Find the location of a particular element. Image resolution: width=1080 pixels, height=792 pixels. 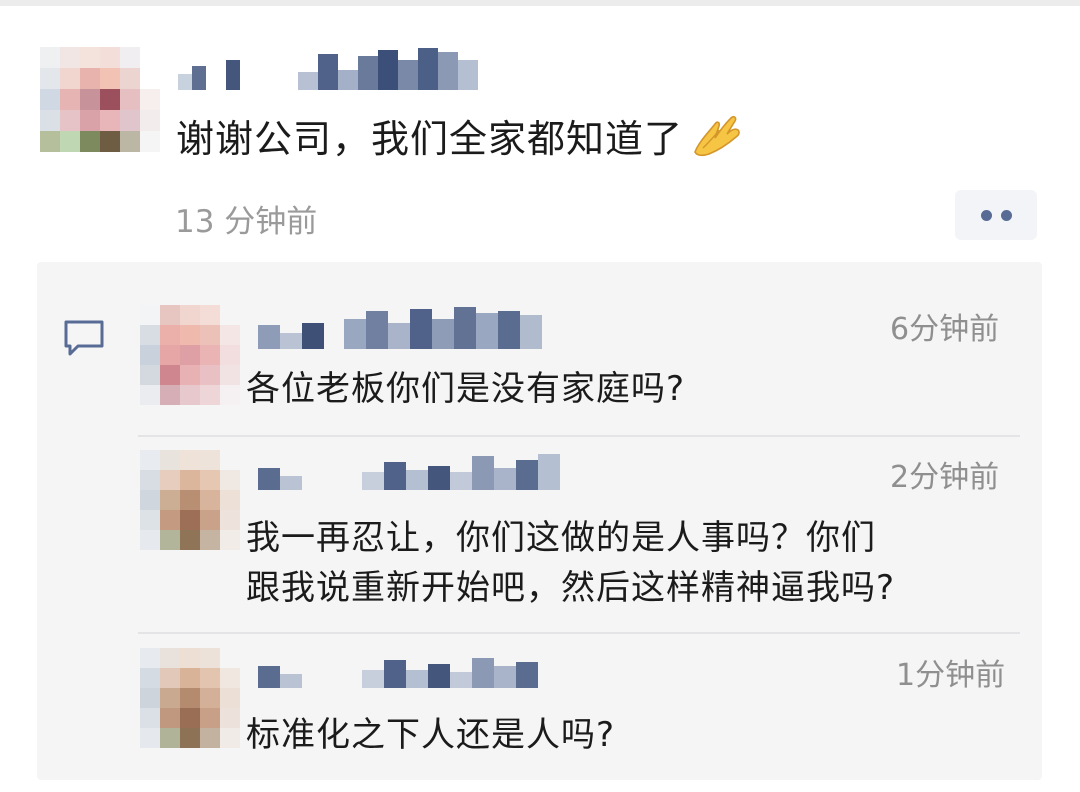

post-author-avatar is located at coordinates (100, 99).